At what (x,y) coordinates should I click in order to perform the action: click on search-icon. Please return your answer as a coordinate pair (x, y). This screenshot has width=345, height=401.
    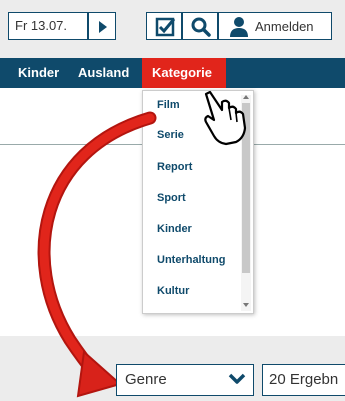
    Looking at the image, I should click on (201, 27).